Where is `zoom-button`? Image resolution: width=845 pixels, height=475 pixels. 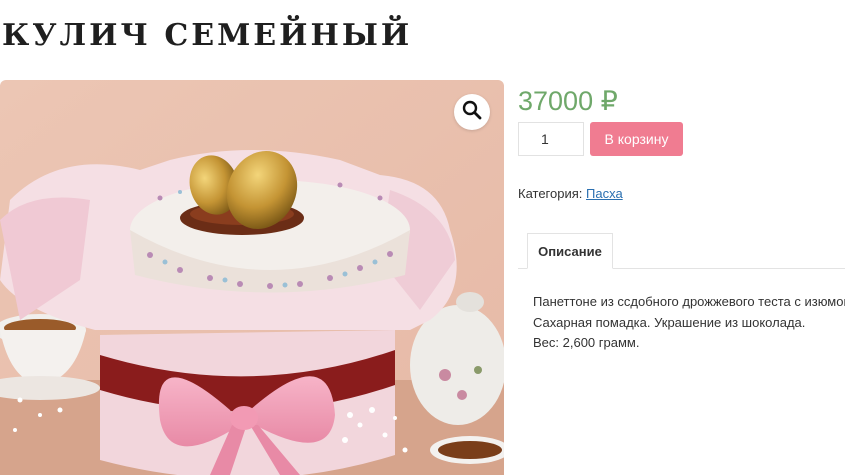 zoom-button is located at coordinates (472, 112).